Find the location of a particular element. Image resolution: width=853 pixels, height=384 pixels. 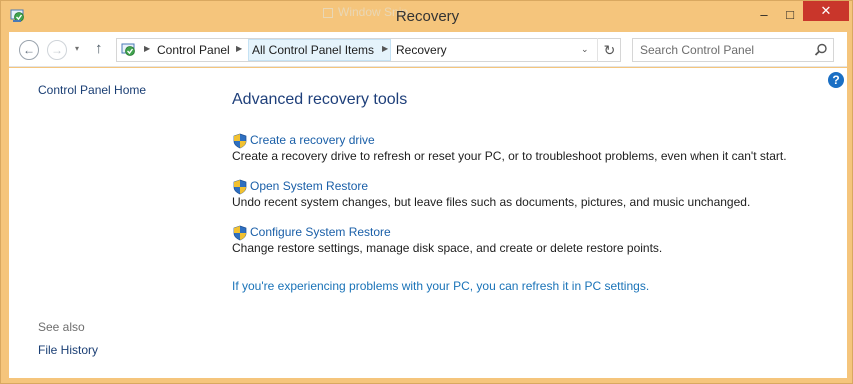

page-title: Advanced recovery tools is located at coordinates (320, 99).